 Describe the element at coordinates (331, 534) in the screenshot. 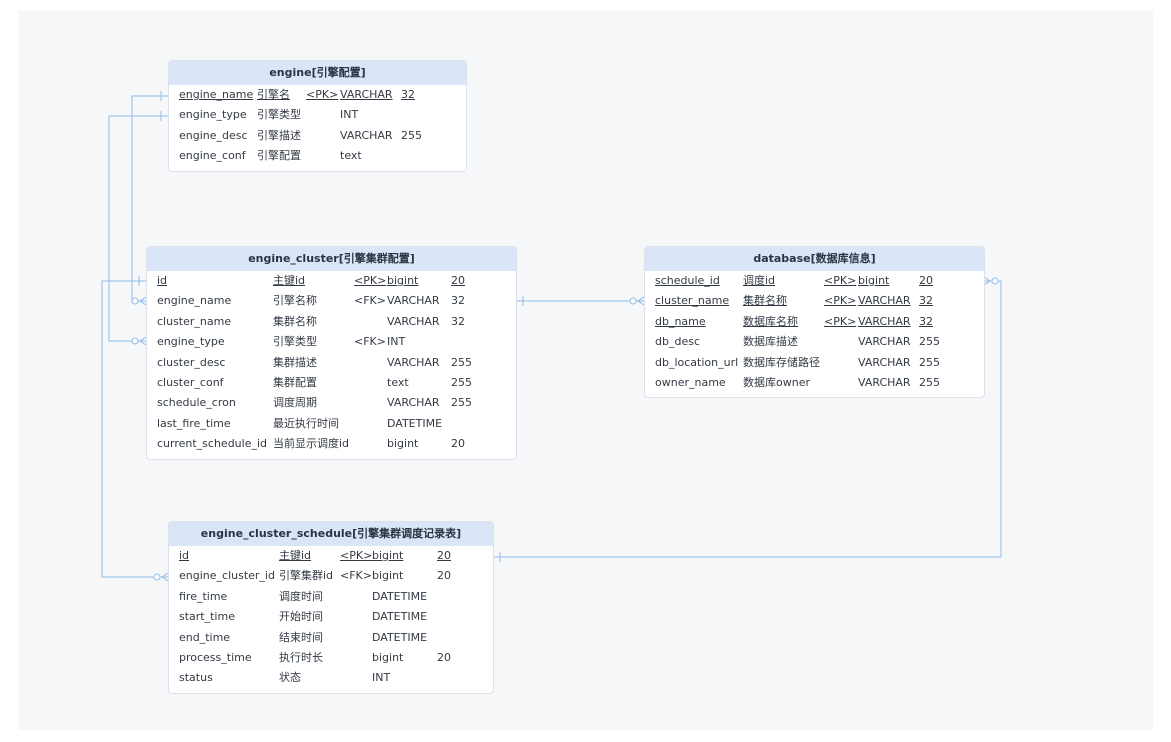

I see `table-title: engine_cluster_schedule[引擎集群调度记录表]` at that location.